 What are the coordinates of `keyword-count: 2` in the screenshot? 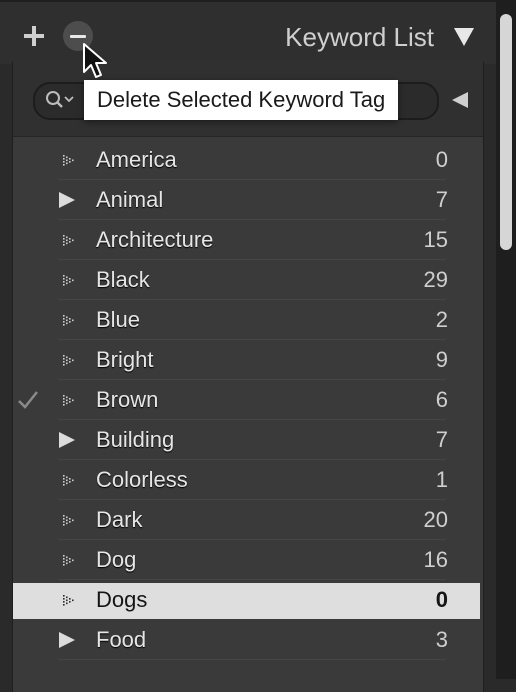 It's located at (441, 319).